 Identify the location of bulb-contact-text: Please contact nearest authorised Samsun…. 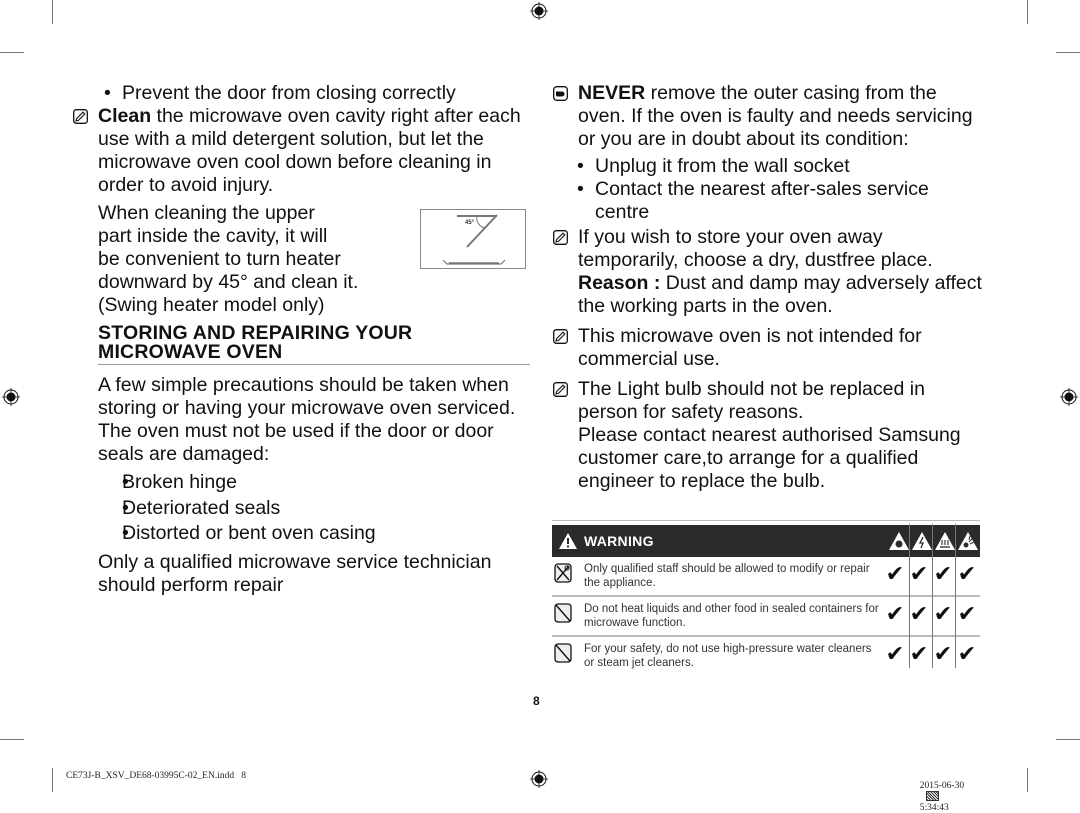
(769, 458).